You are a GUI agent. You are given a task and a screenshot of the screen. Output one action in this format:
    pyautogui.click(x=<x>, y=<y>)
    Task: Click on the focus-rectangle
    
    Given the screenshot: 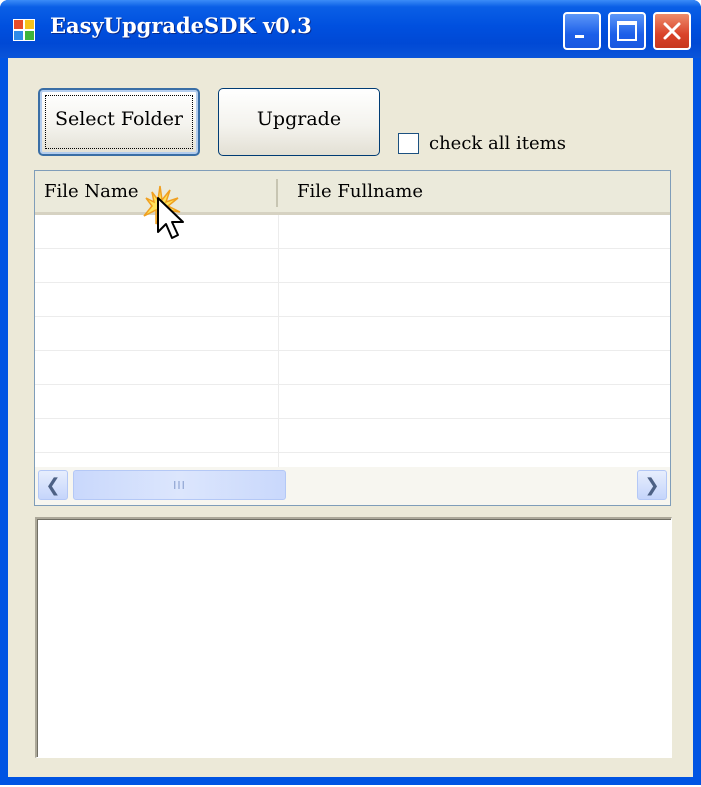 What is the action you would take?
    pyautogui.click(x=119, y=122)
    